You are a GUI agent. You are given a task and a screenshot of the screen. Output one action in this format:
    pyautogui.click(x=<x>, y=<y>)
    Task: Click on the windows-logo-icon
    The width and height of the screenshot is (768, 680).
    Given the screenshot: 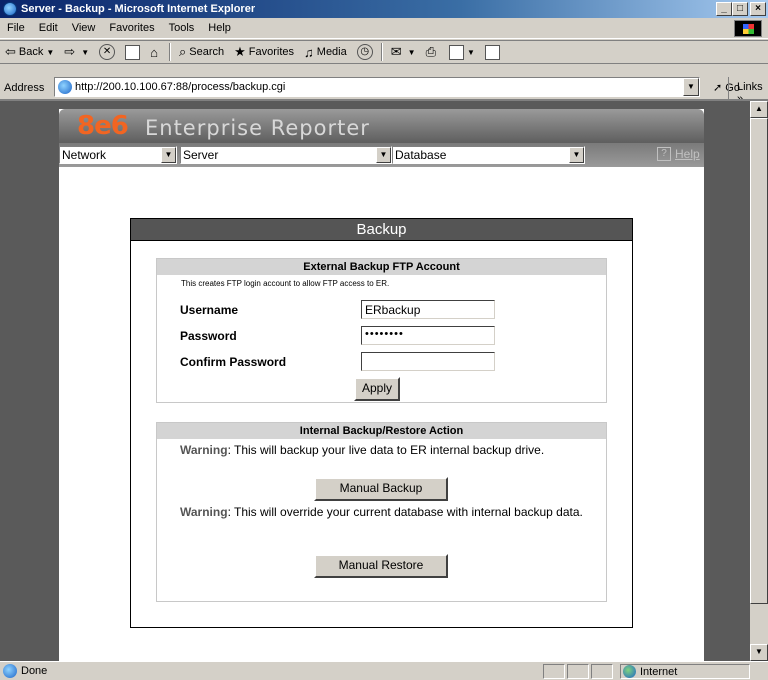 What is the action you would take?
    pyautogui.click(x=748, y=28)
    